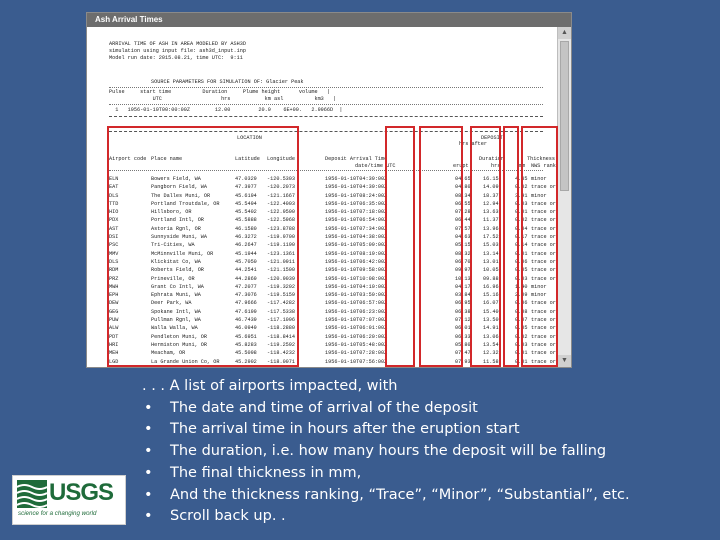 This screenshot has width=720, height=540. I want to click on caption-bullet-item: • Scroll back up. ., so click(427, 517).